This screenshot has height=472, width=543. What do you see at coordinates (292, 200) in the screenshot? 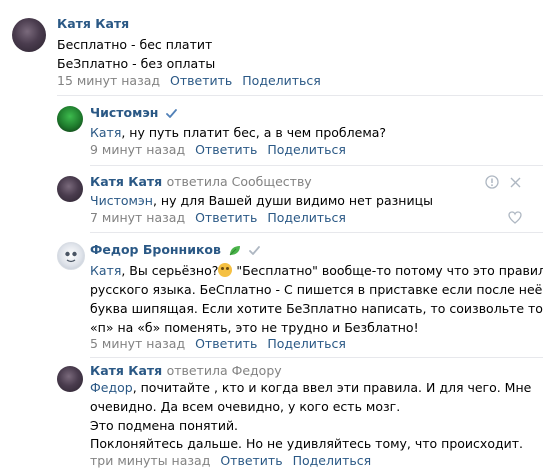
I see `comment-text-part: , ну для Вашей души видимо нет разницы` at bounding box center [292, 200].